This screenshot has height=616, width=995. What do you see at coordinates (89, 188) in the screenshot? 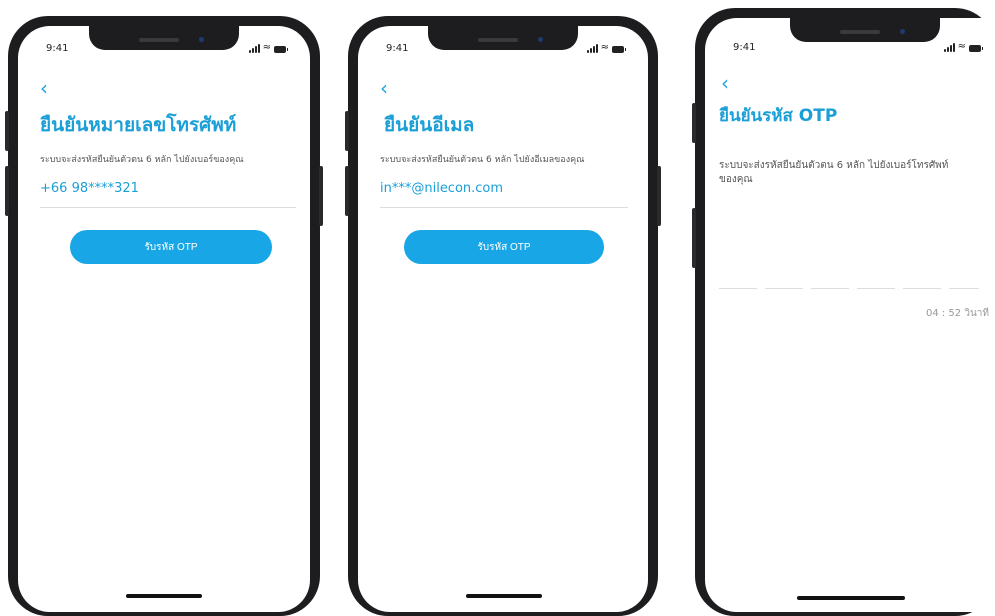
I see `phone-number-value: +66 98****321` at bounding box center [89, 188].